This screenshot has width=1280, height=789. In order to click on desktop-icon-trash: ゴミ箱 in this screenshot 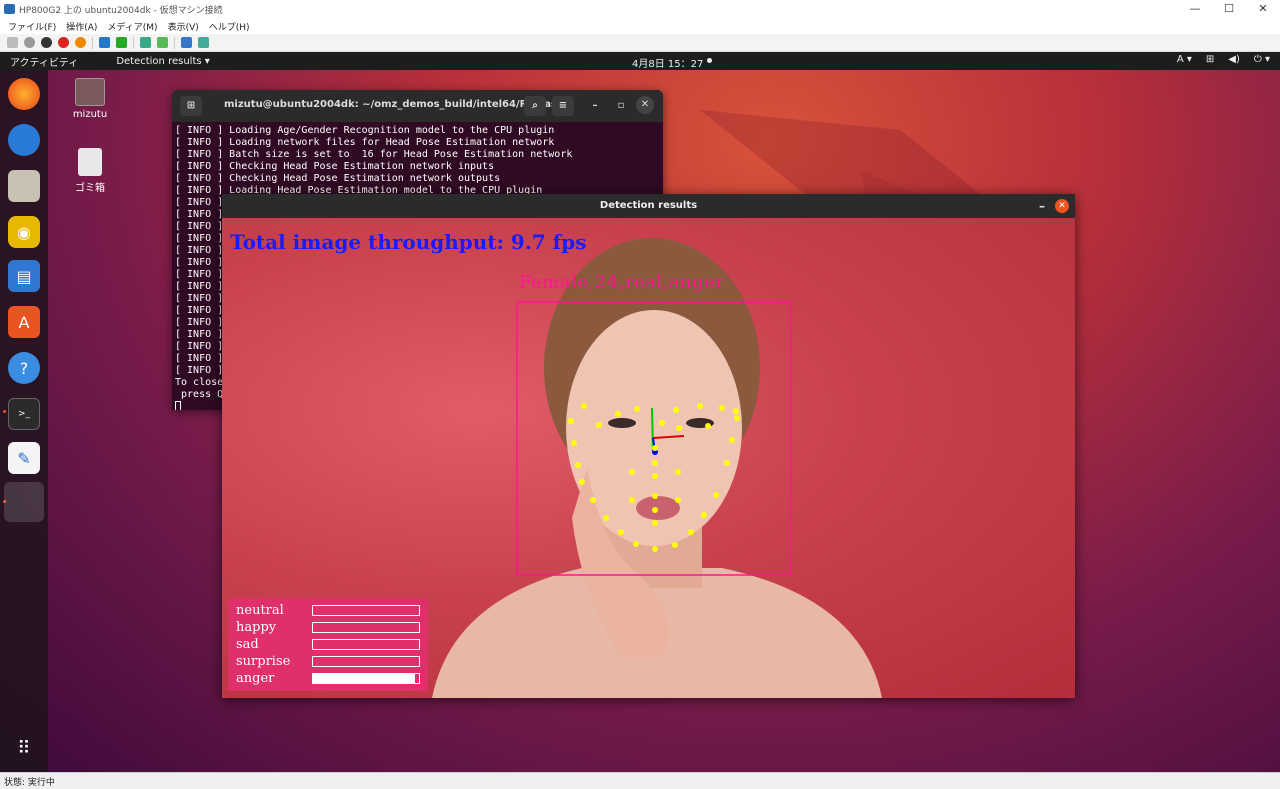, I will do `click(90, 171)`.